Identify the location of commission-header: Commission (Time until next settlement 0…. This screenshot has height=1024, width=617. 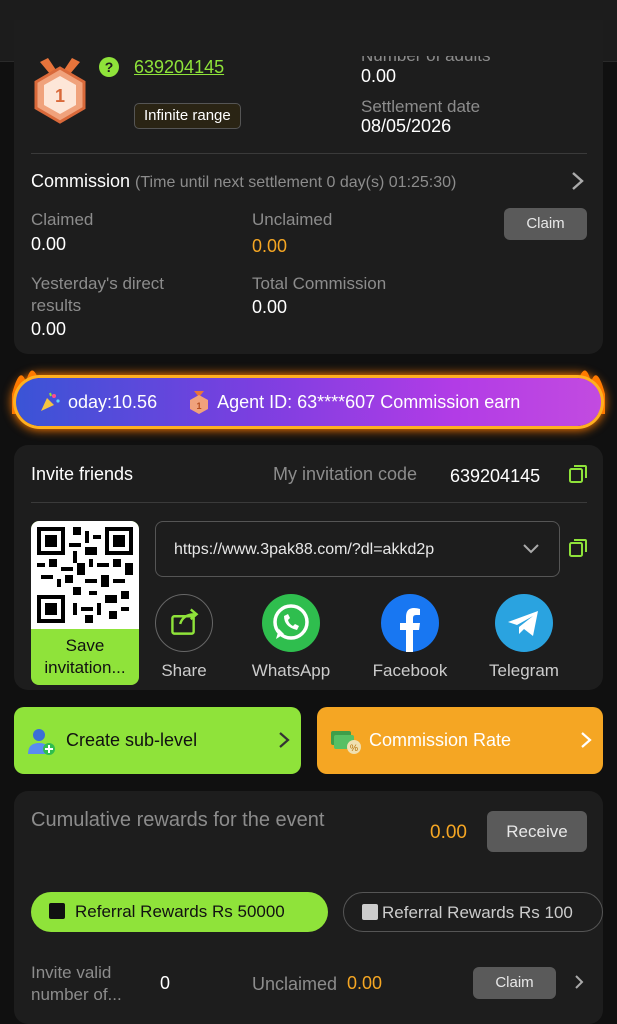
(243, 181).